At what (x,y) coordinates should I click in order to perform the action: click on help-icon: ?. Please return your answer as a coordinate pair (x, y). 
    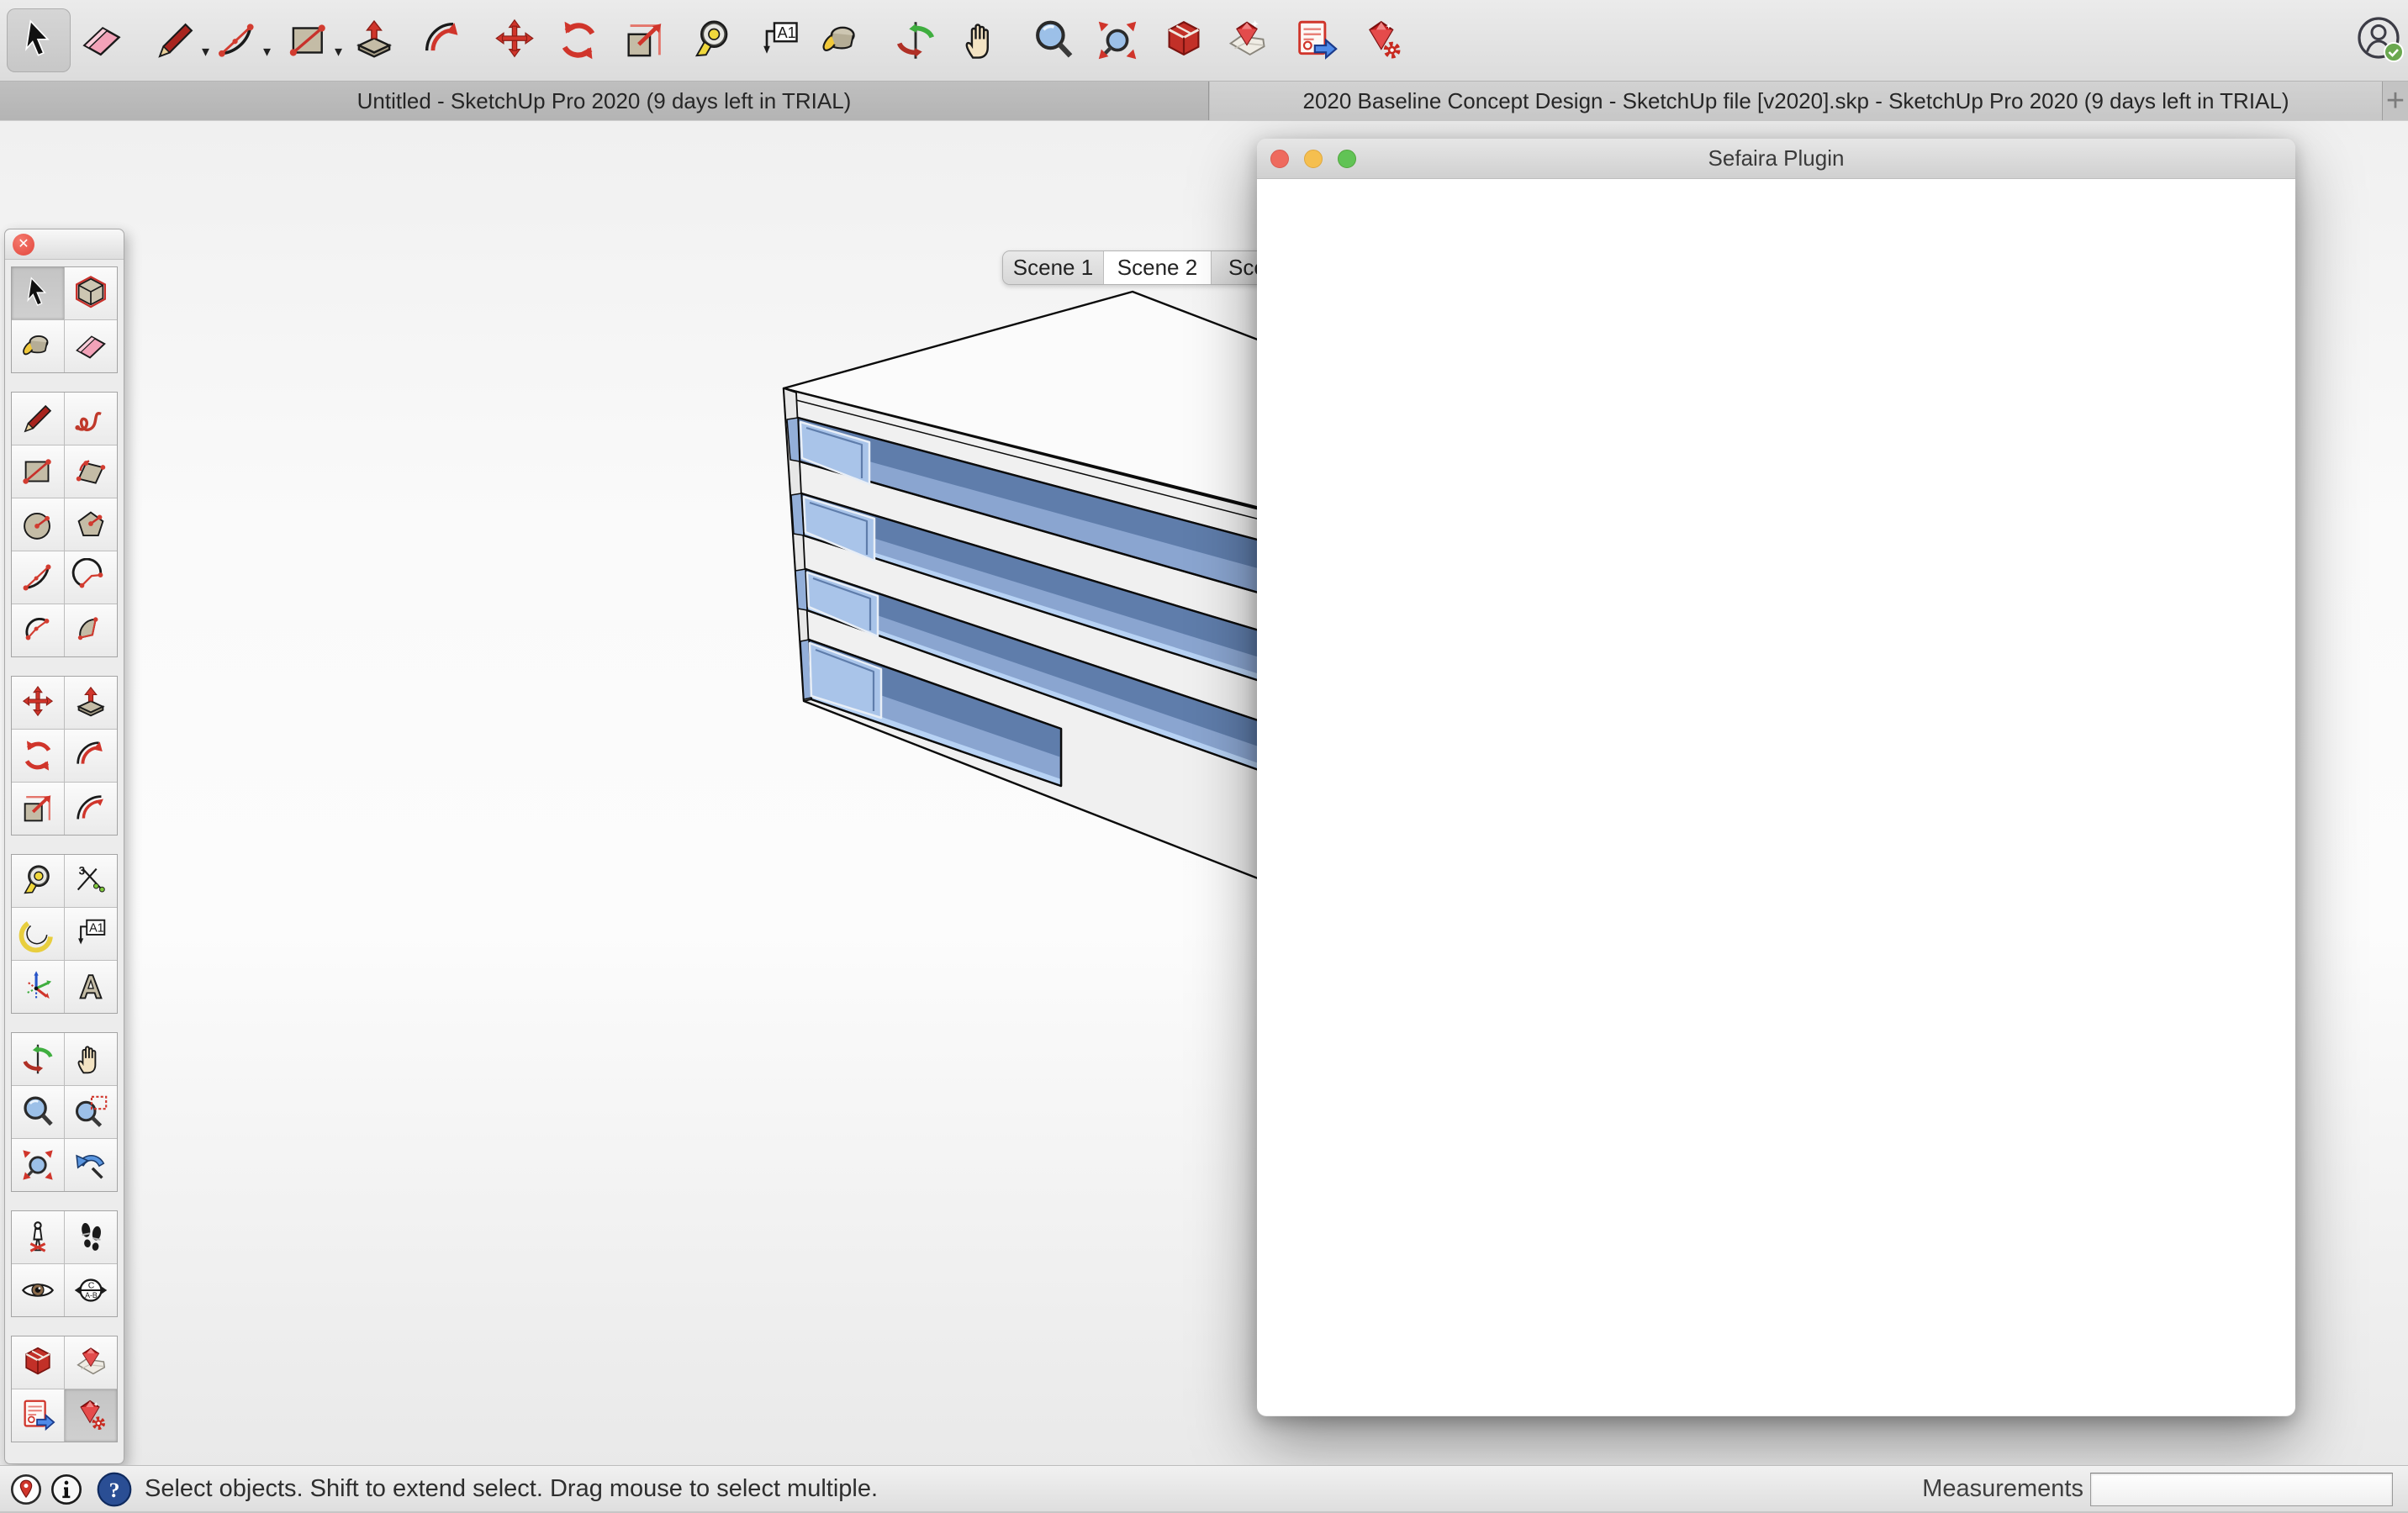
    Looking at the image, I should click on (115, 1489).